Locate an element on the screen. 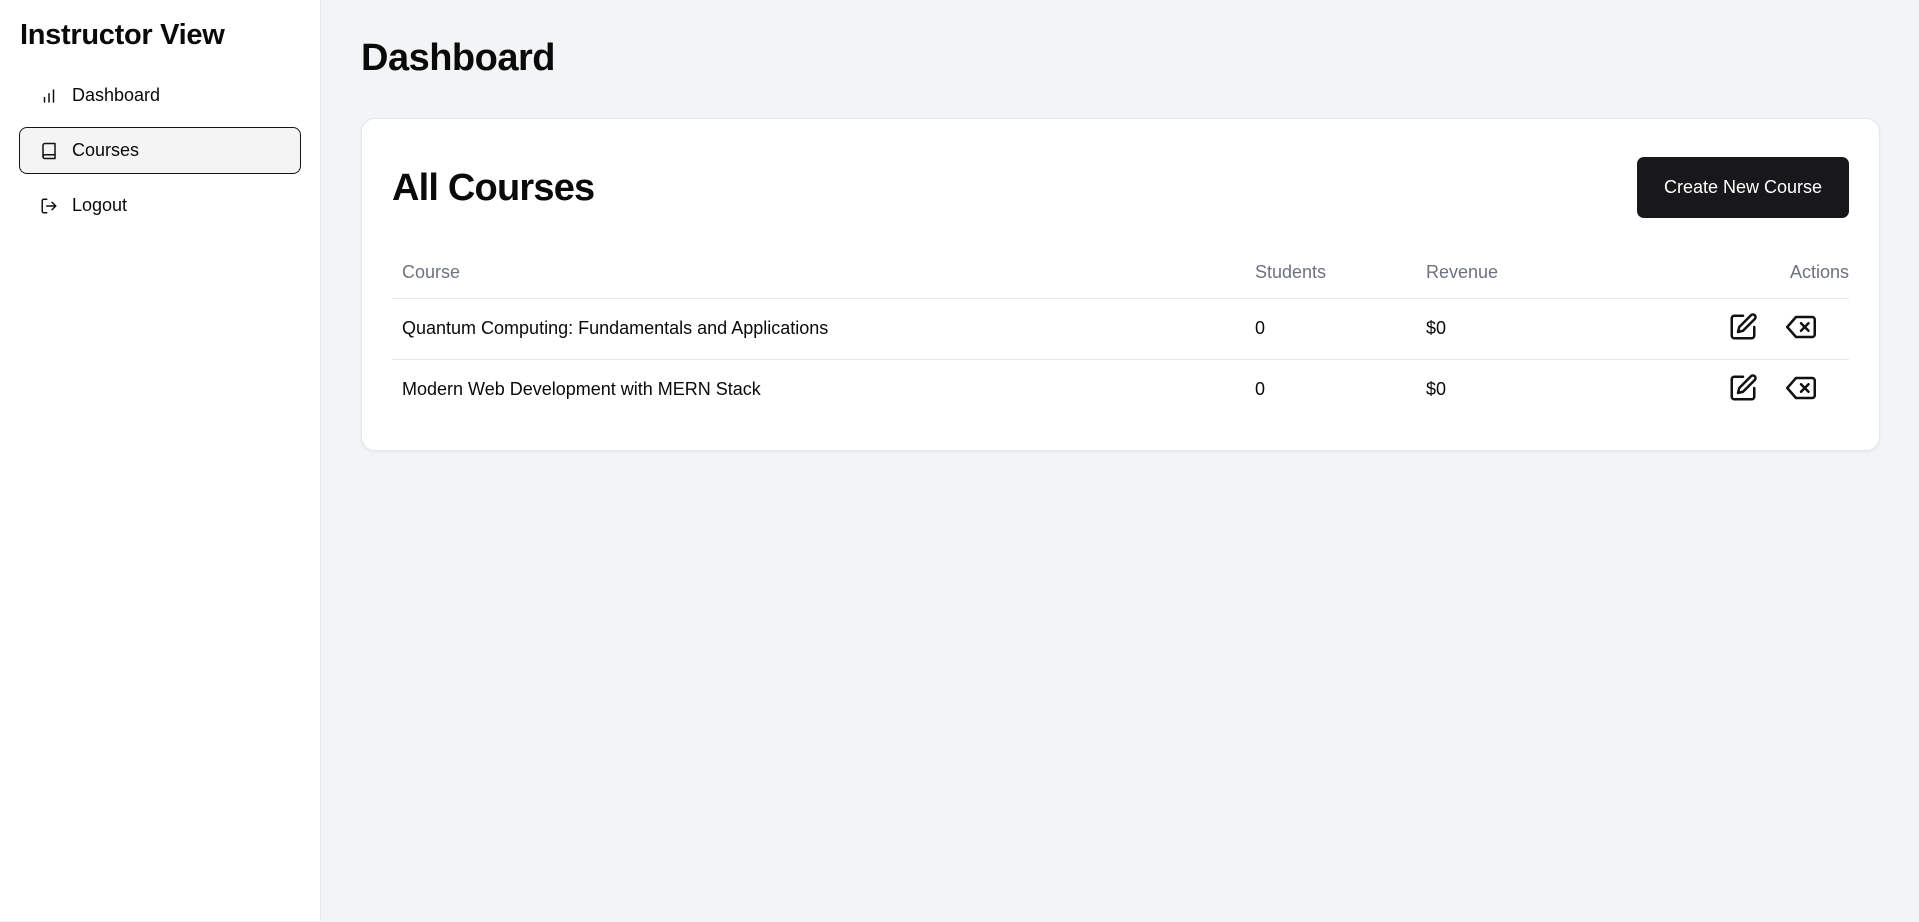 Image resolution: width=1919 pixels, height=922 pixels. column-header-students: Students is located at coordinates (1330, 273).